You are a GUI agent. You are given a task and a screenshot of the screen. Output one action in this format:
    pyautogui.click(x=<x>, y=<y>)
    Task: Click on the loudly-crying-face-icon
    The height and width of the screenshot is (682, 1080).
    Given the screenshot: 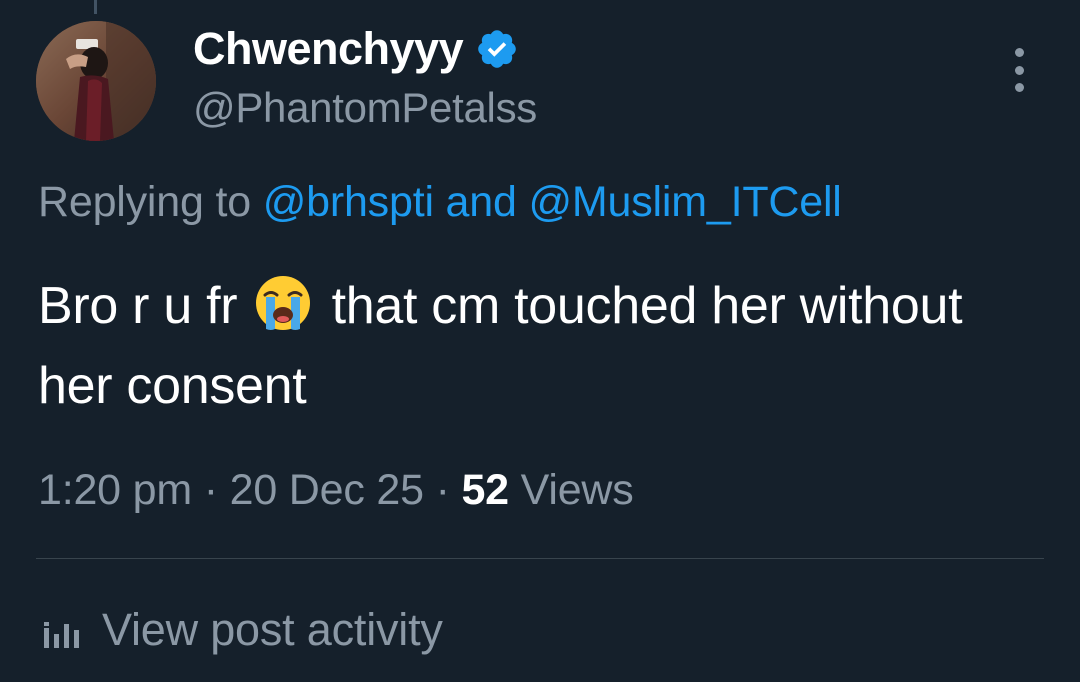 What is the action you would take?
    pyautogui.click(x=283, y=303)
    